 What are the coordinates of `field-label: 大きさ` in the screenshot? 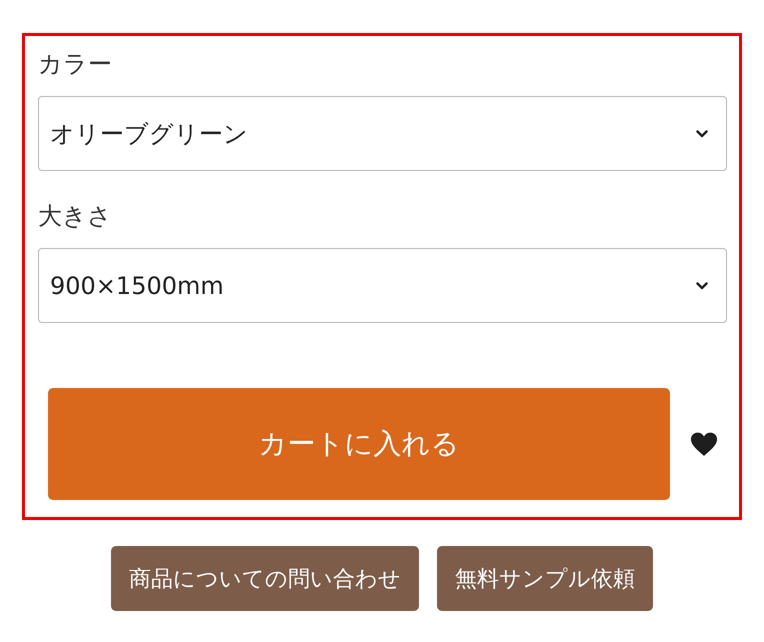 It's located at (75, 216).